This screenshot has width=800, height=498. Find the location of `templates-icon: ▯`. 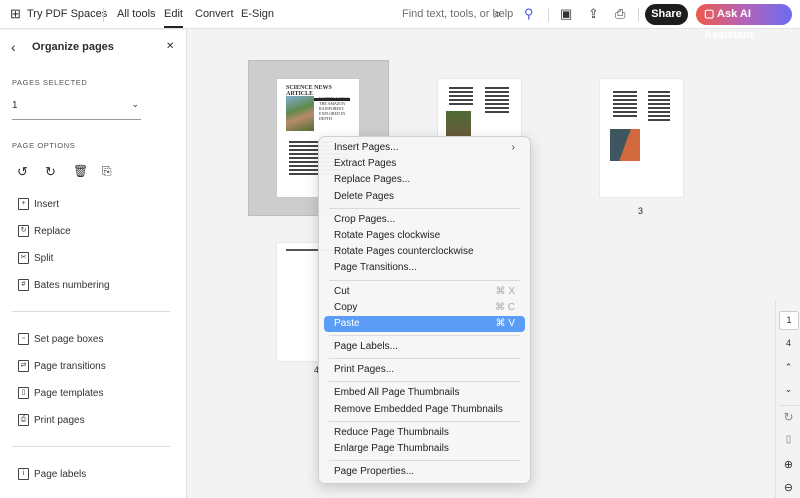

templates-icon: ▯ is located at coordinates (23, 393).